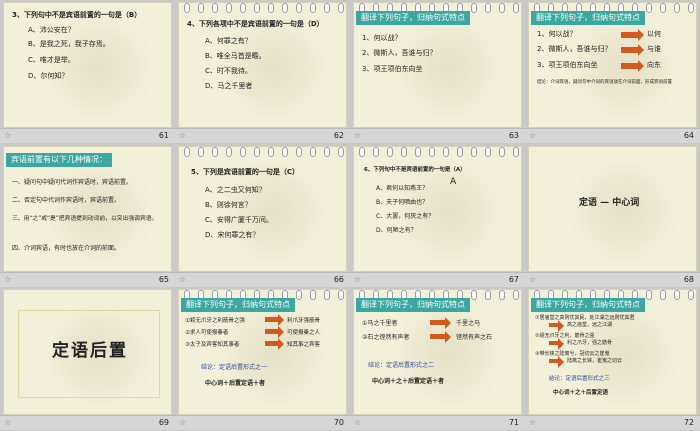  What do you see at coordinates (612, 279) in the screenshot?
I see `slide-footer: ☆ 68` at bounding box center [612, 279].